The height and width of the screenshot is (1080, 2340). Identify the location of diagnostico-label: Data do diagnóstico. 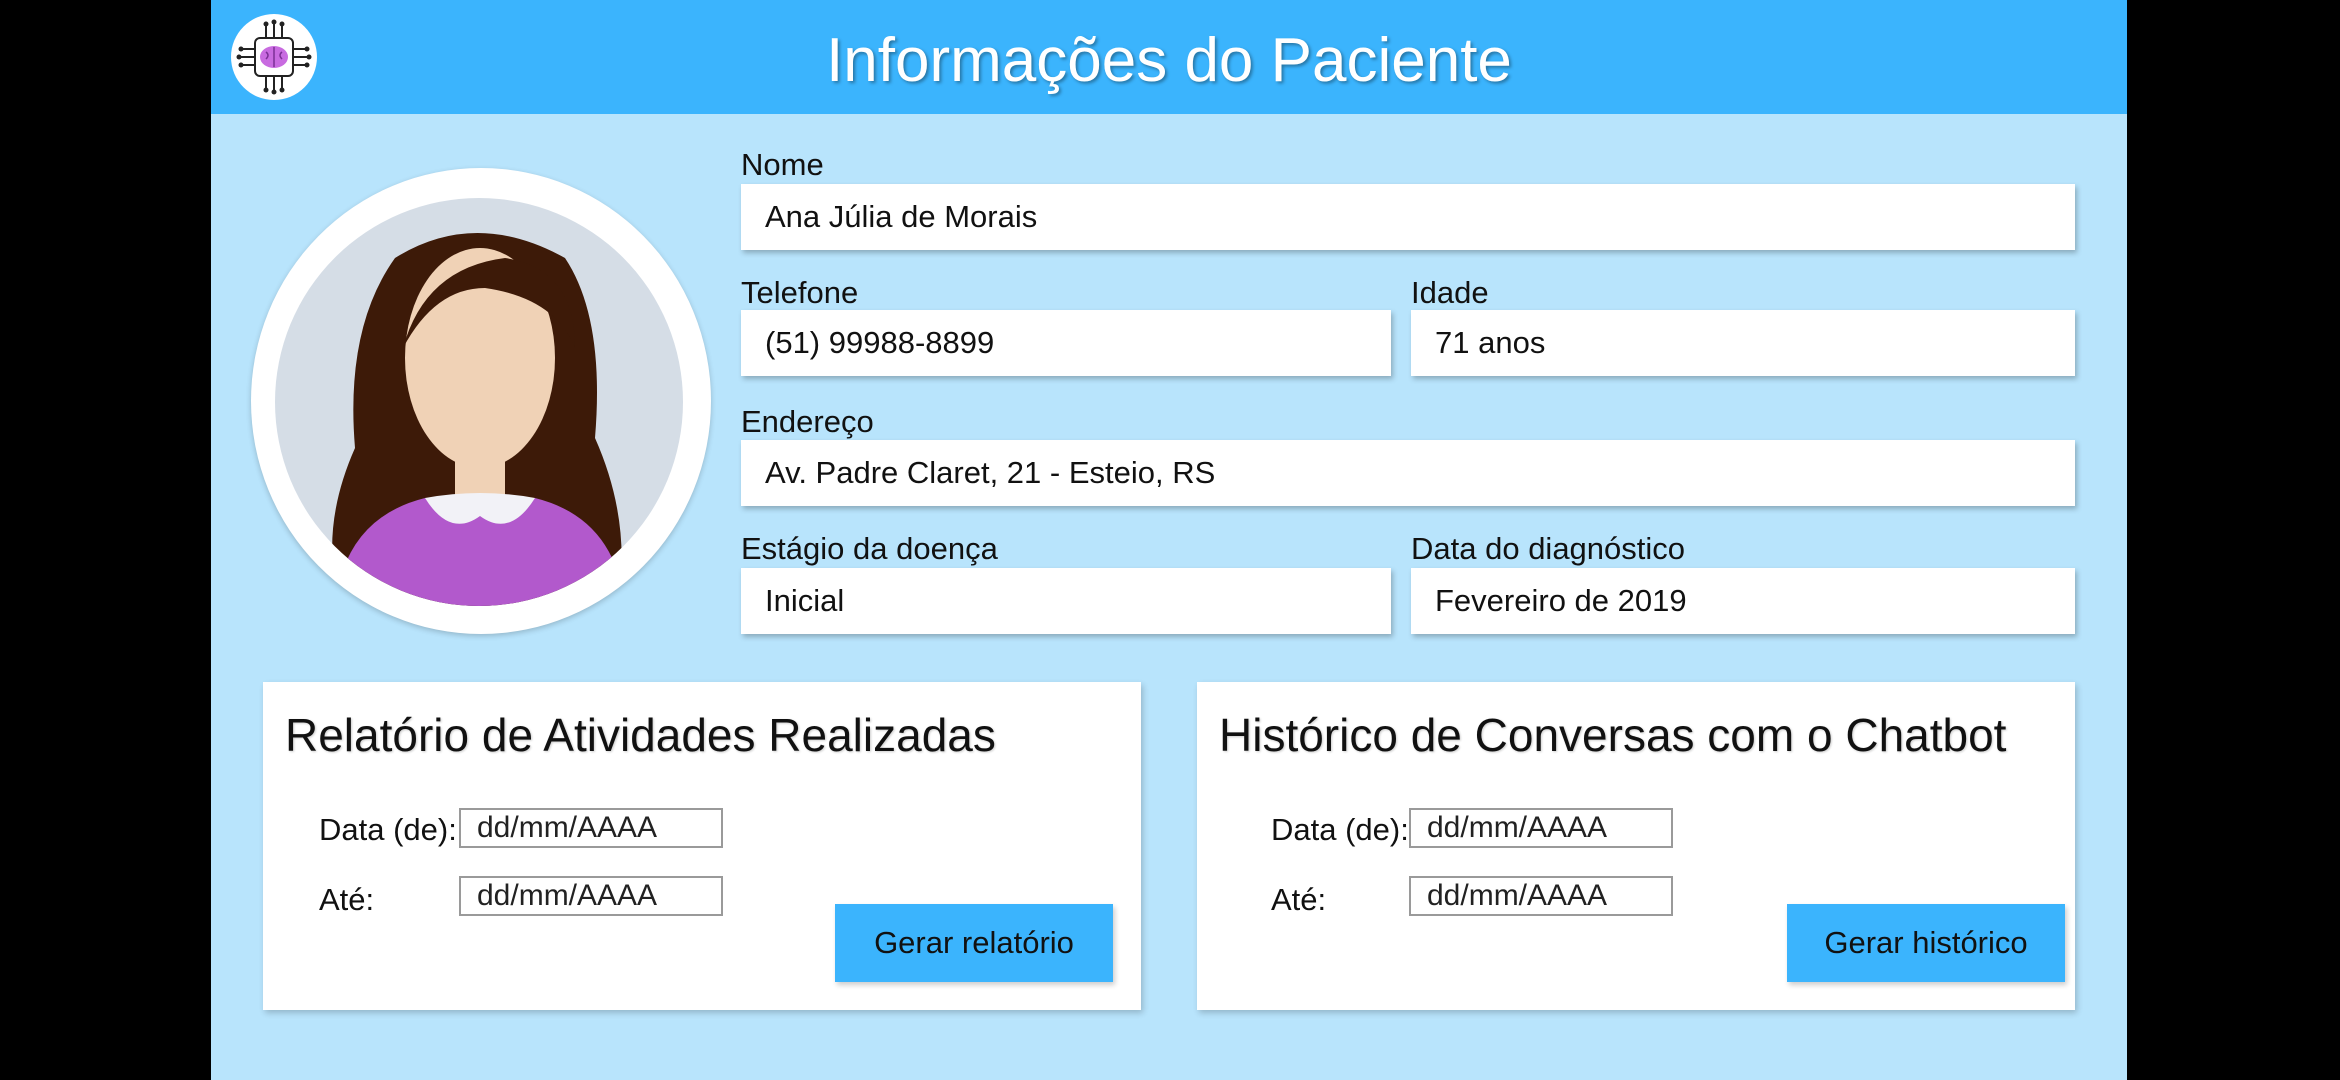
(1548, 548).